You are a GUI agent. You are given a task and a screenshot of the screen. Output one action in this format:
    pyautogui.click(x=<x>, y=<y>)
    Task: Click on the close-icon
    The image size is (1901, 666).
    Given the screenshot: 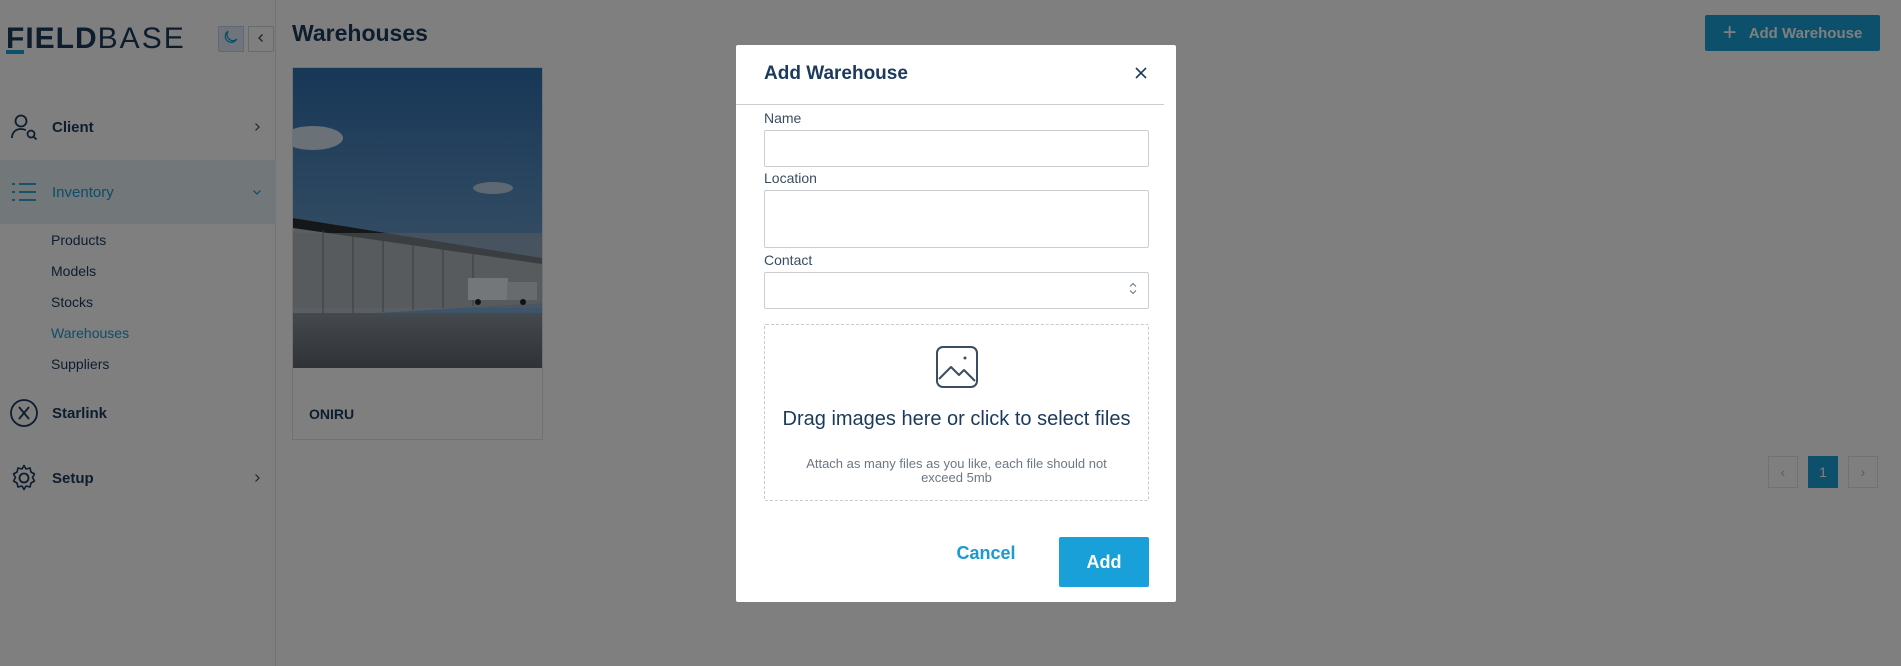 What is the action you would take?
    pyautogui.click(x=1141, y=75)
    